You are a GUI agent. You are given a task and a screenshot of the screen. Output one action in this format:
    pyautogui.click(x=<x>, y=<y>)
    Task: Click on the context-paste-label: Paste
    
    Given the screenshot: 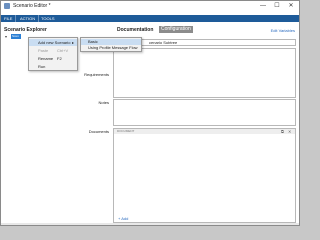 What is the action you would take?
    pyautogui.click(x=43, y=50)
    